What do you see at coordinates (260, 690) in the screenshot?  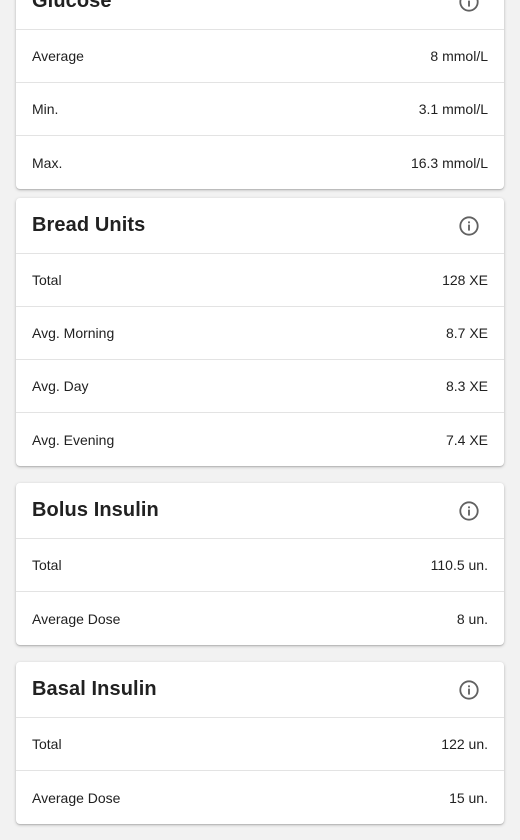 I see `basal-insulin-card-header: Basal Insulin` at bounding box center [260, 690].